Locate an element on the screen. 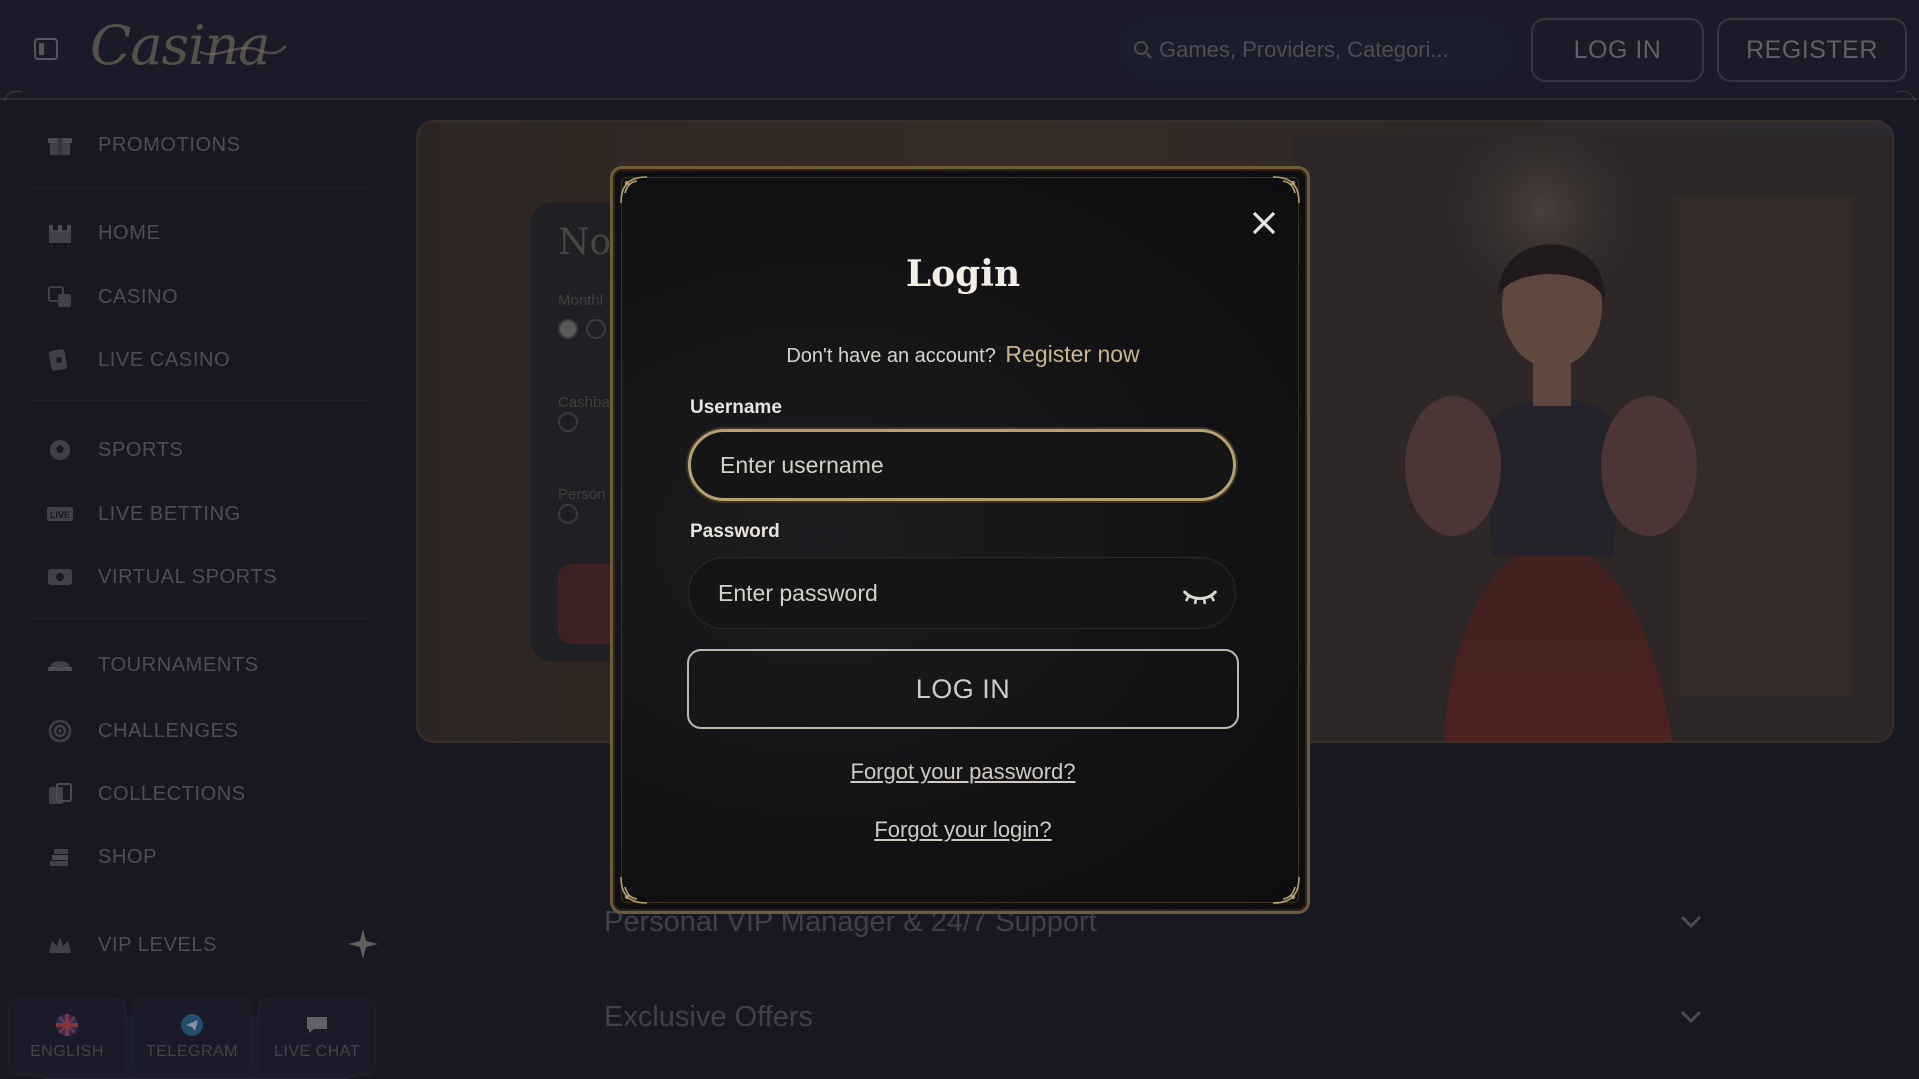  forgot-login-link: Forgot your login? is located at coordinates (963, 830).